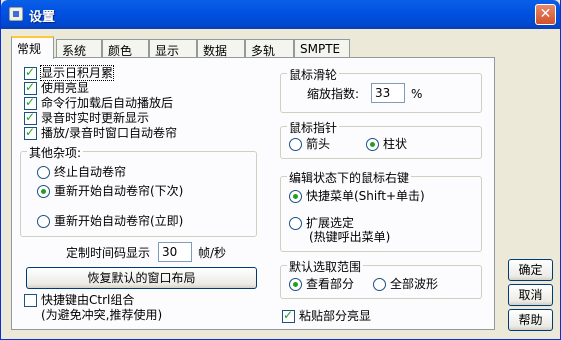 The height and width of the screenshot is (340, 561). Describe the element at coordinates (313, 74) in the screenshot. I see `mouse-wheel-title: 鼠标滑轮` at that location.